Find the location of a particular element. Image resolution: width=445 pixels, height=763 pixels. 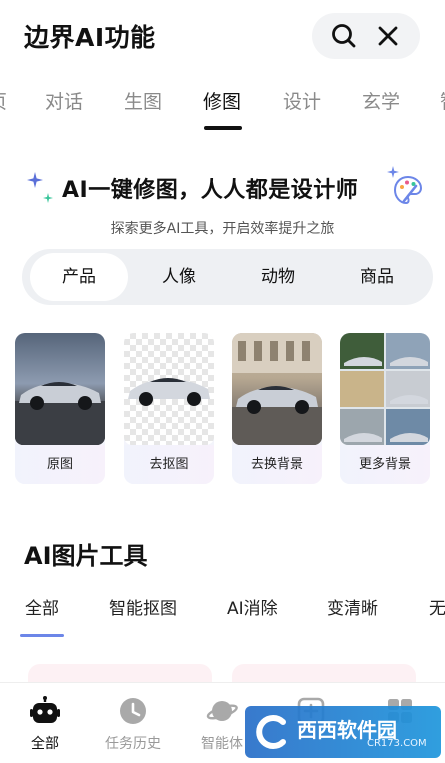

cutout-car-image is located at coordinates (169, 389).